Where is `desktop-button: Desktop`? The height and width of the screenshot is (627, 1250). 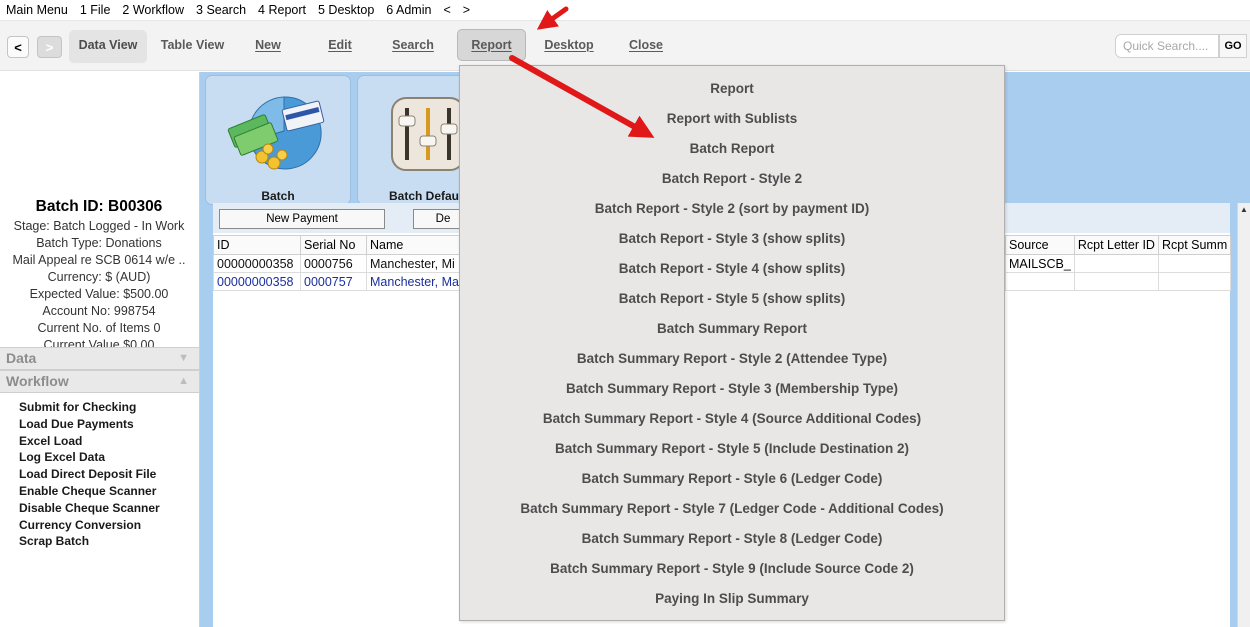 desktop-button: Desktop is located at coordinates (569, 46).